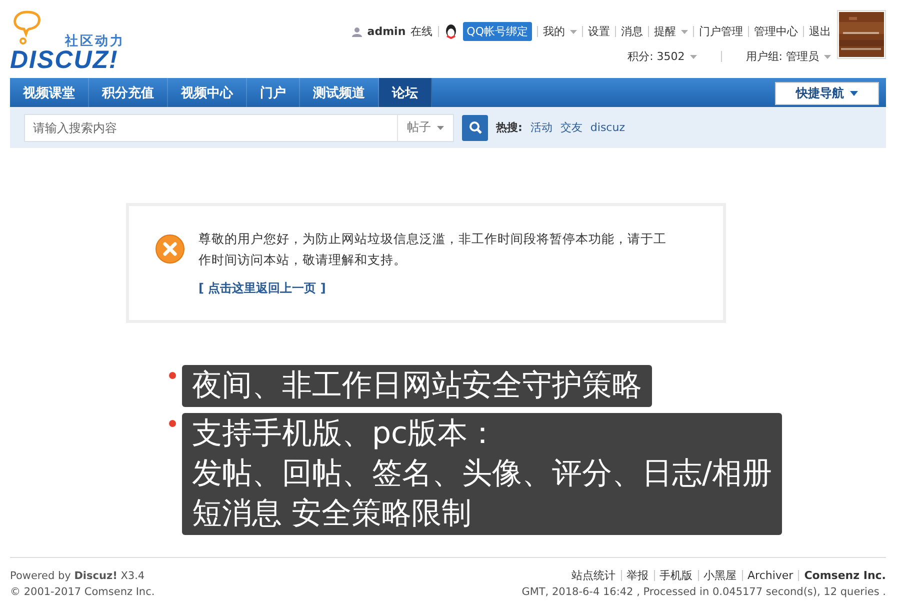 Image resolution: width=910 pixels, height=602 pixels. What do you see at coordinates (497, 31) in the screenshot?
I see `qq-bind-button: QQ帐号绑定` at bounding box center [497, 31].